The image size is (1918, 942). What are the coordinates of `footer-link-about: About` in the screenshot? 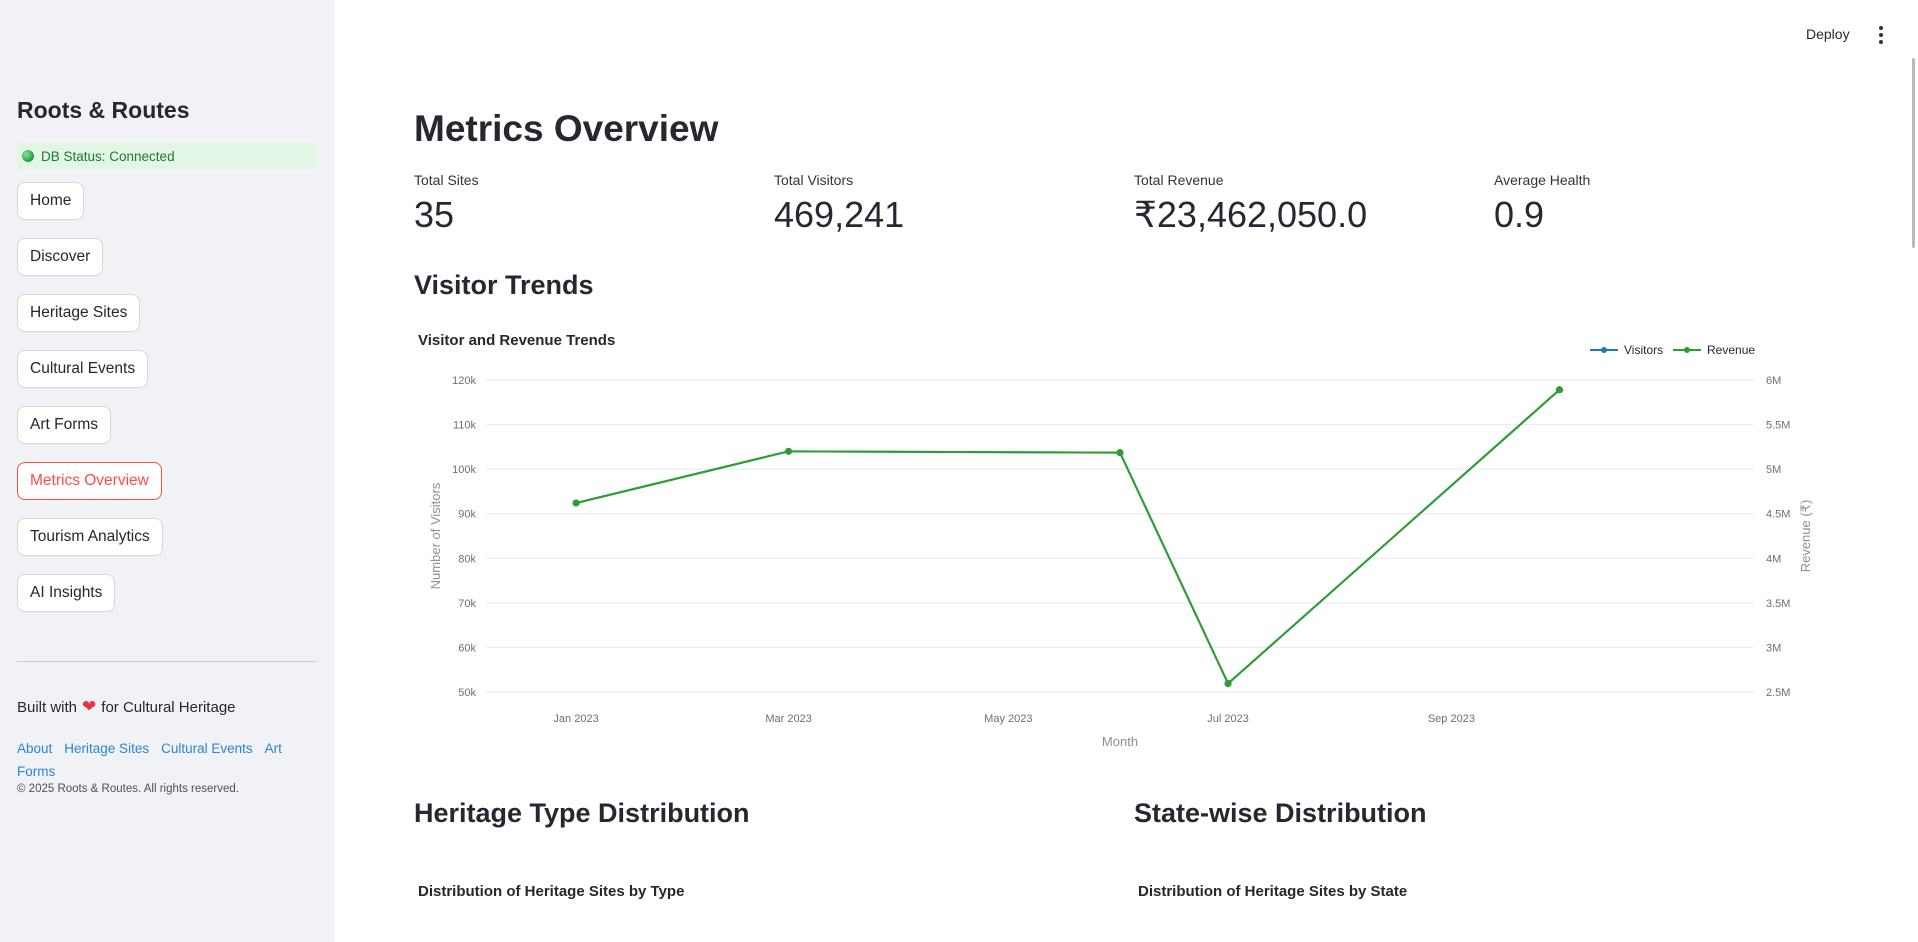 It's located at (34, 748).